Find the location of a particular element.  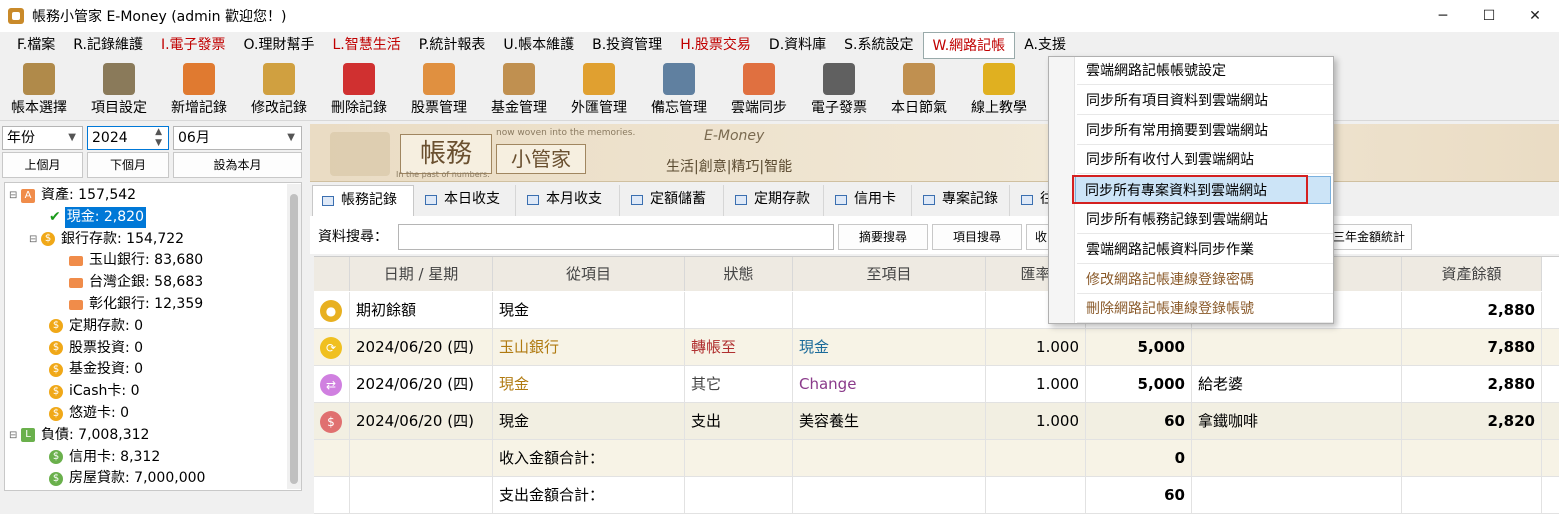

tree-node: $ 悠遊卡: 0 is located at coordinates (90, 413).